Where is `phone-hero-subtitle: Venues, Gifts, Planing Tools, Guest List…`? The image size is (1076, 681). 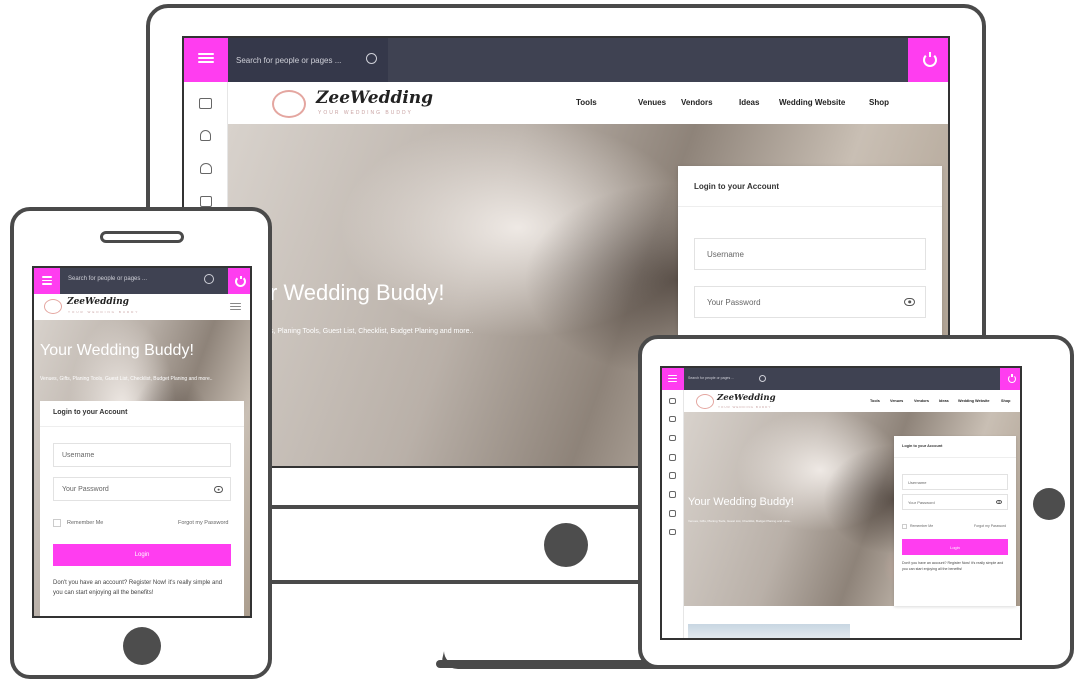 phone-hero-subtitle: Venues, Gifts, Planing Tools, Guest List… is located at coordinates (126, 379).